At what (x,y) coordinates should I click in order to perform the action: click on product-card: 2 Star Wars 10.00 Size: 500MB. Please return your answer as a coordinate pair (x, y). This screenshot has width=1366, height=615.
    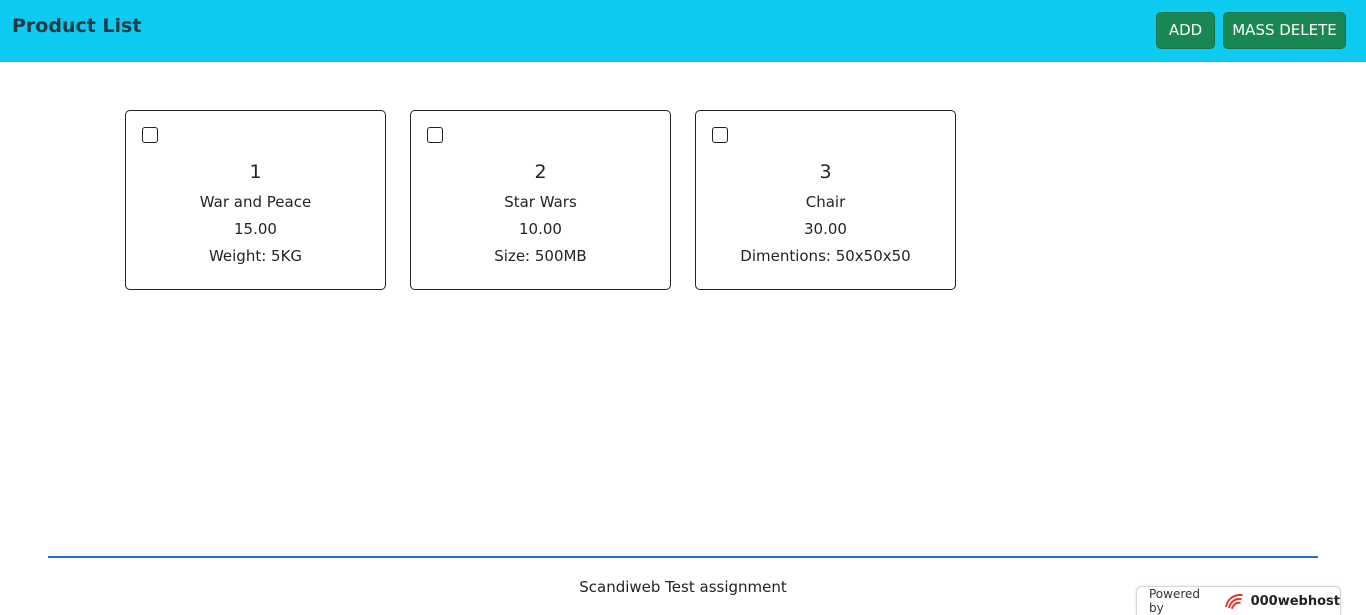
    Looking at the image, I should click on (540, 200).